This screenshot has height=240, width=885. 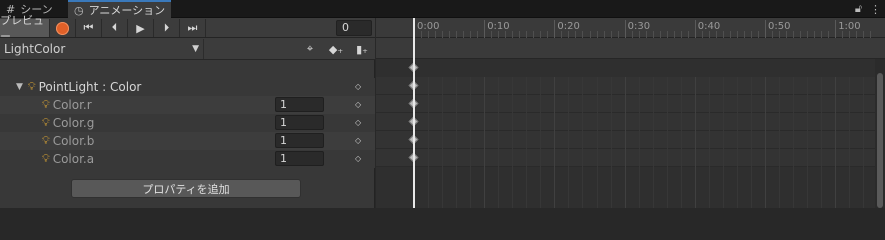 I want to click on step-back-icon: ⏴, so click(x=114, y=27).